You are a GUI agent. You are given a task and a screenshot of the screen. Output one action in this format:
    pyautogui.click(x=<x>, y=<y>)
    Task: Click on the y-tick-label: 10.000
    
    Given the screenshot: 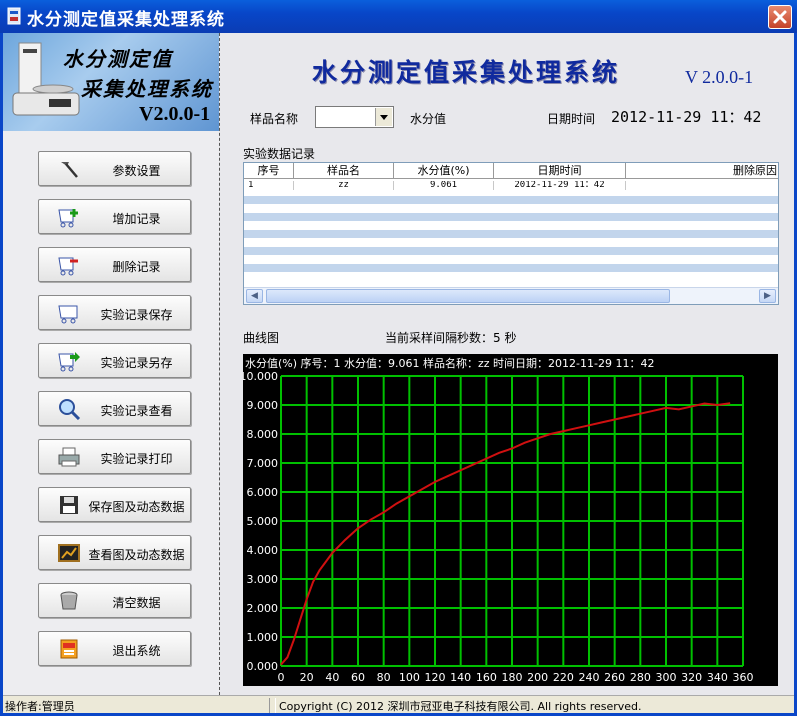 What is the action you would take?
    pyautogui.click(x=260, y=376)
    